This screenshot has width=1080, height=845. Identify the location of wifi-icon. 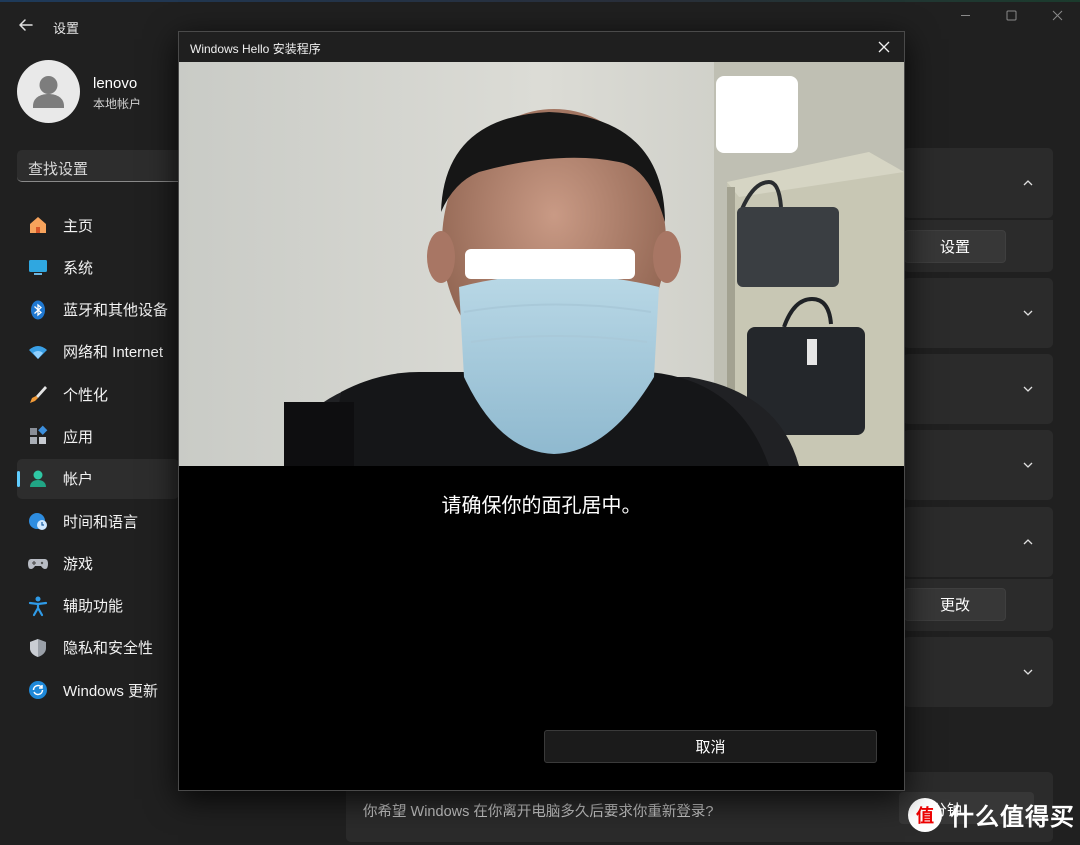
(38, 352).